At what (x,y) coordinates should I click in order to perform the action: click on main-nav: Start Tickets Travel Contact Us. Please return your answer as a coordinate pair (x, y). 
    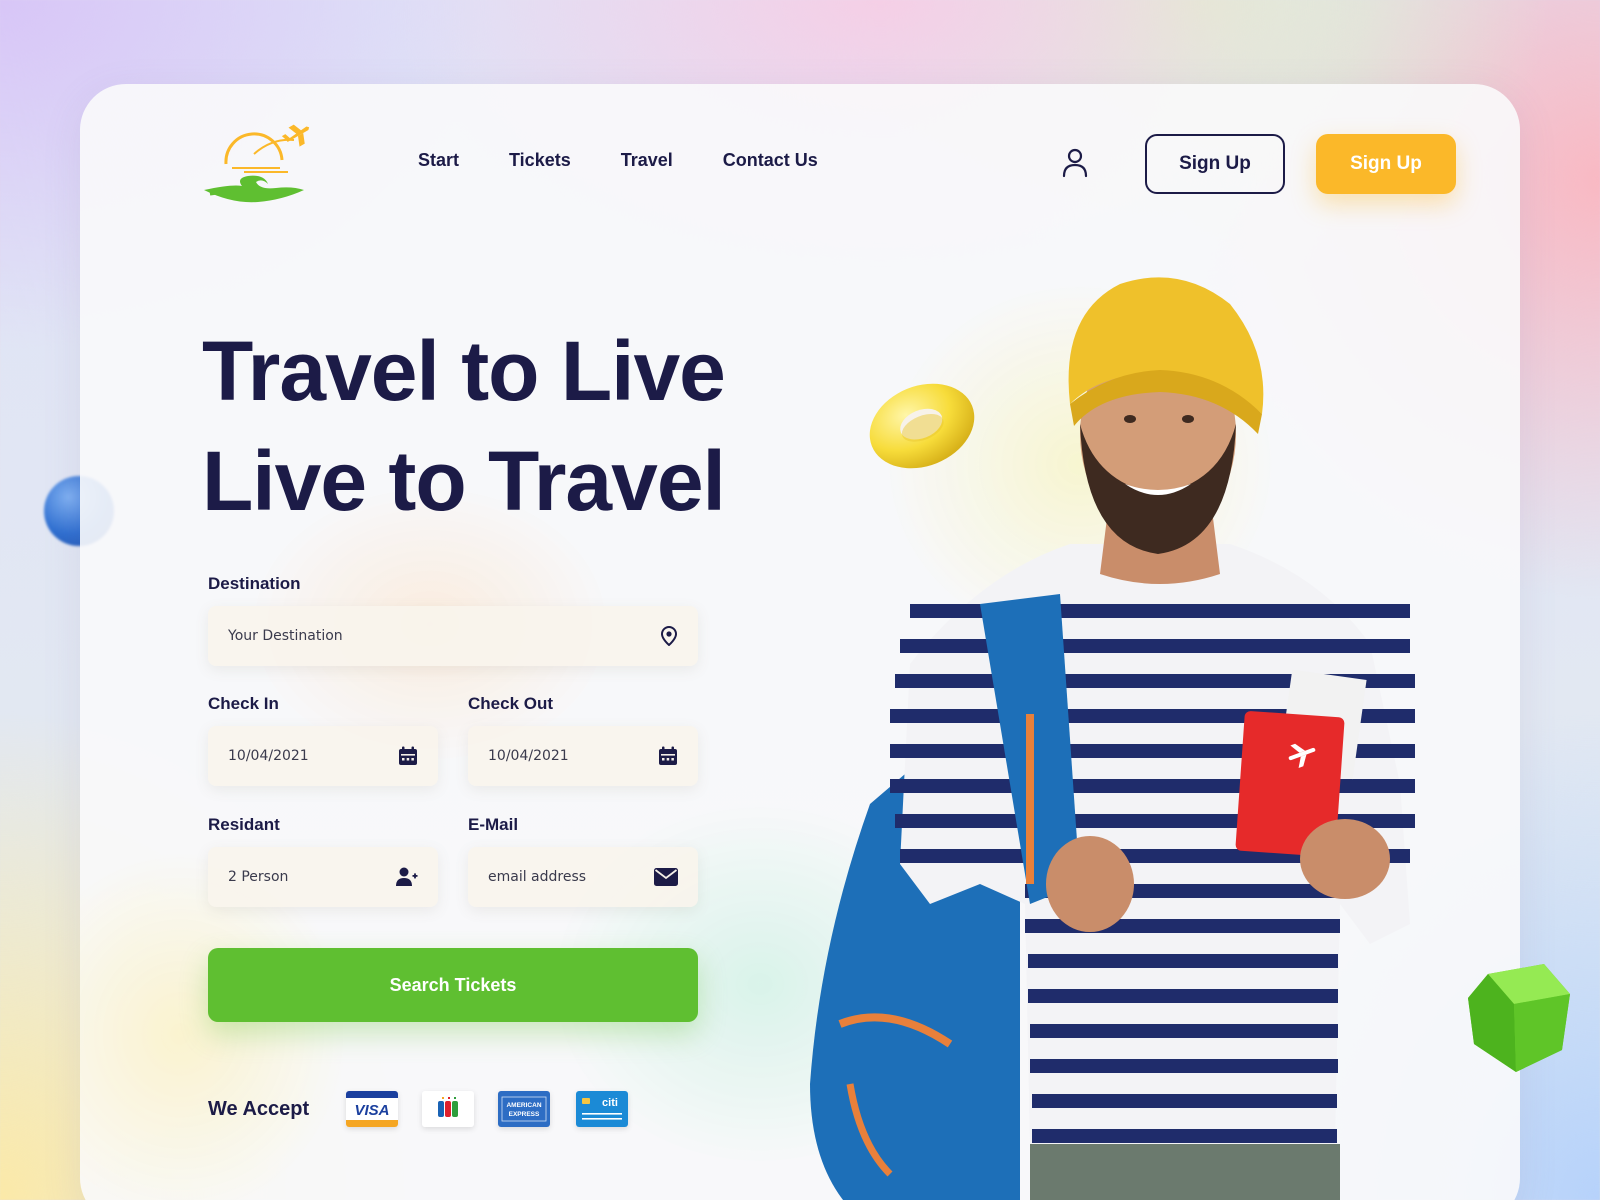
    Looking at the image, I should click on (643, 160).